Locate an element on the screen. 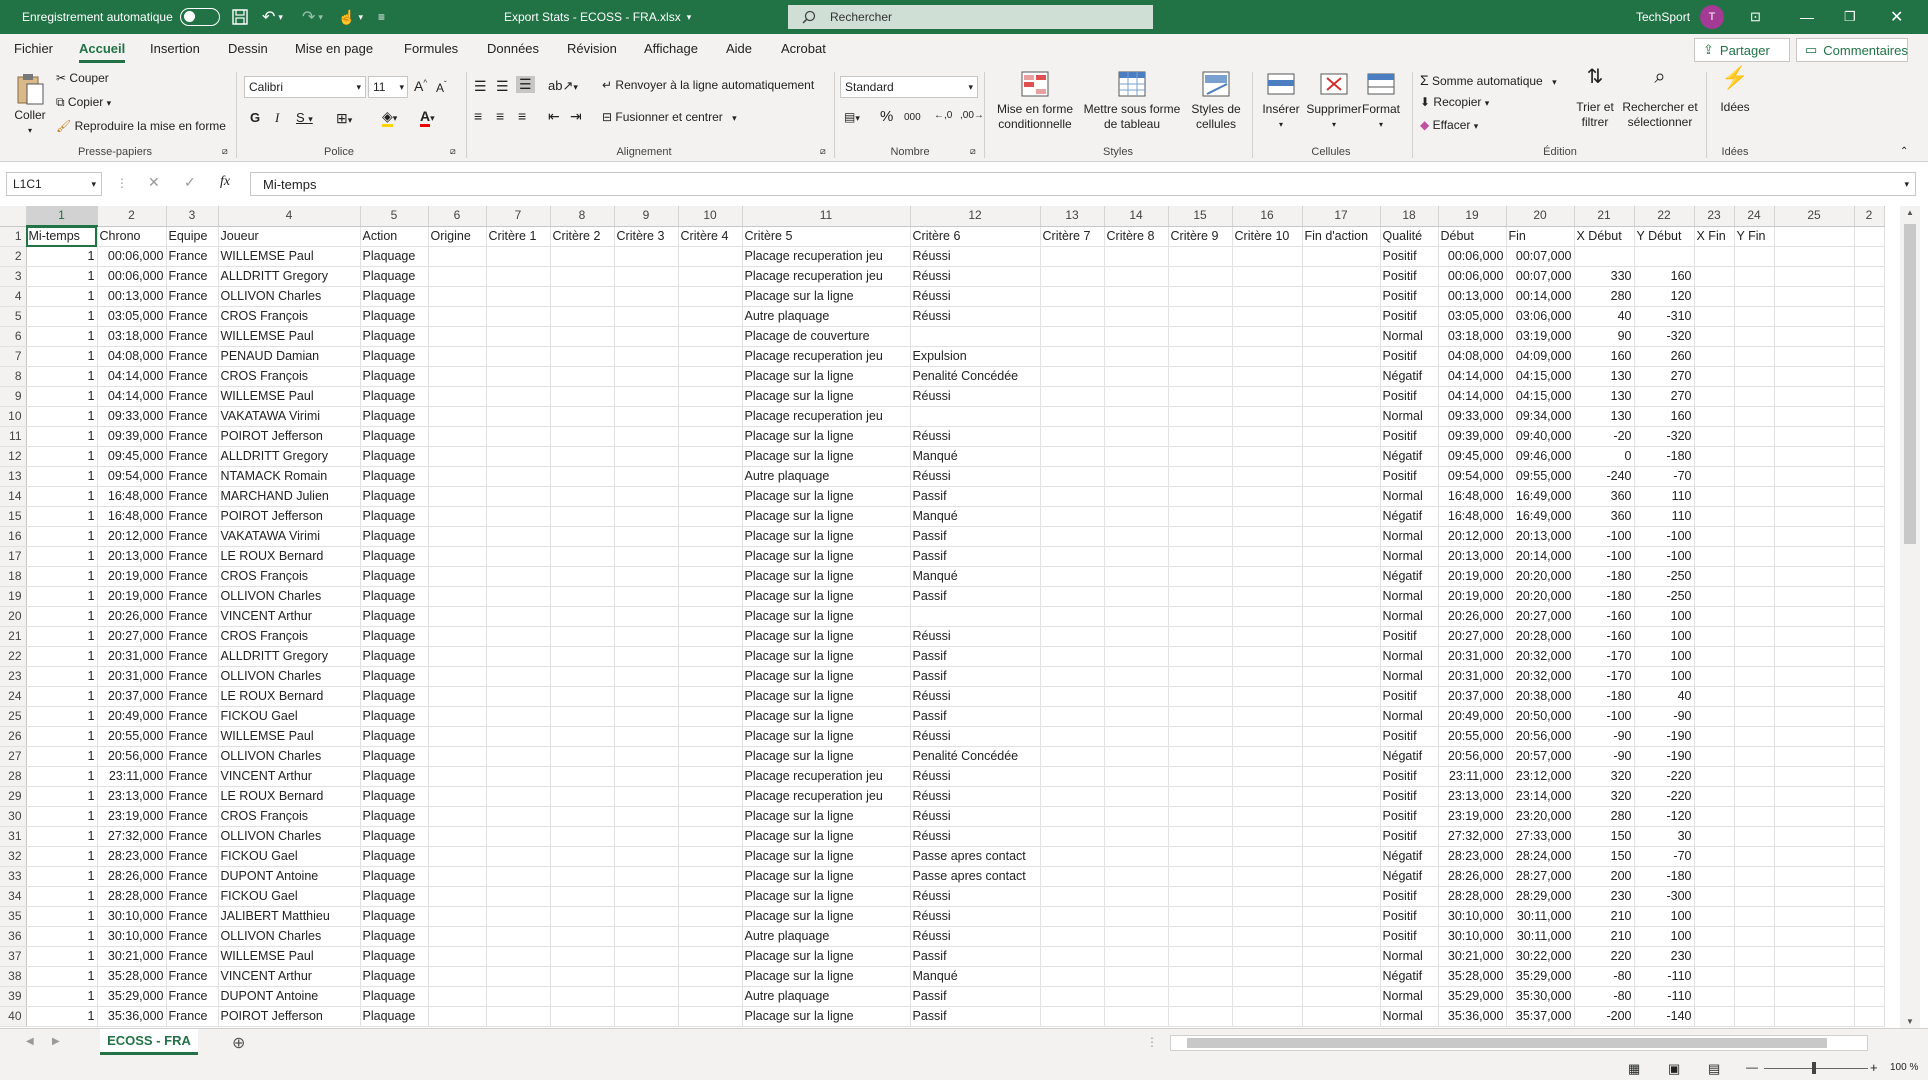 The image size is (1928, 1080). cell: Positif is located at coordinates (1409, 356).